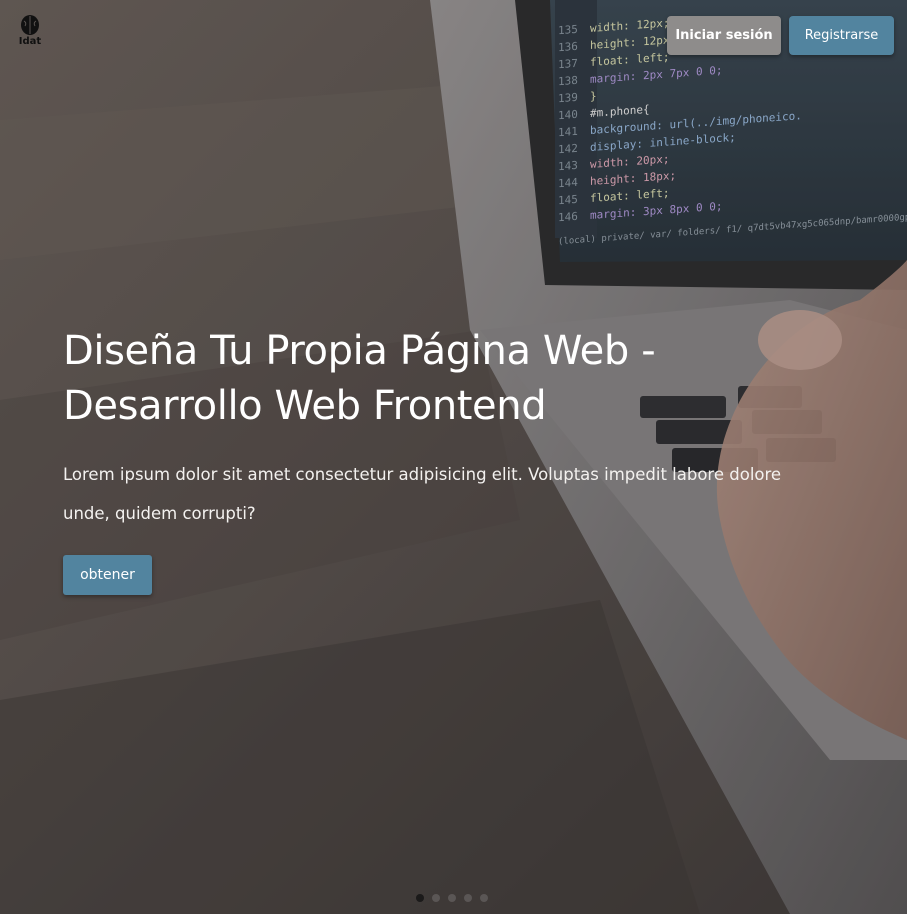 The width and height of the screenshot is (907, 914). Describe the element at coordinates (30, 25) in the screenshot. I see `brain-logo-icon` at that location.